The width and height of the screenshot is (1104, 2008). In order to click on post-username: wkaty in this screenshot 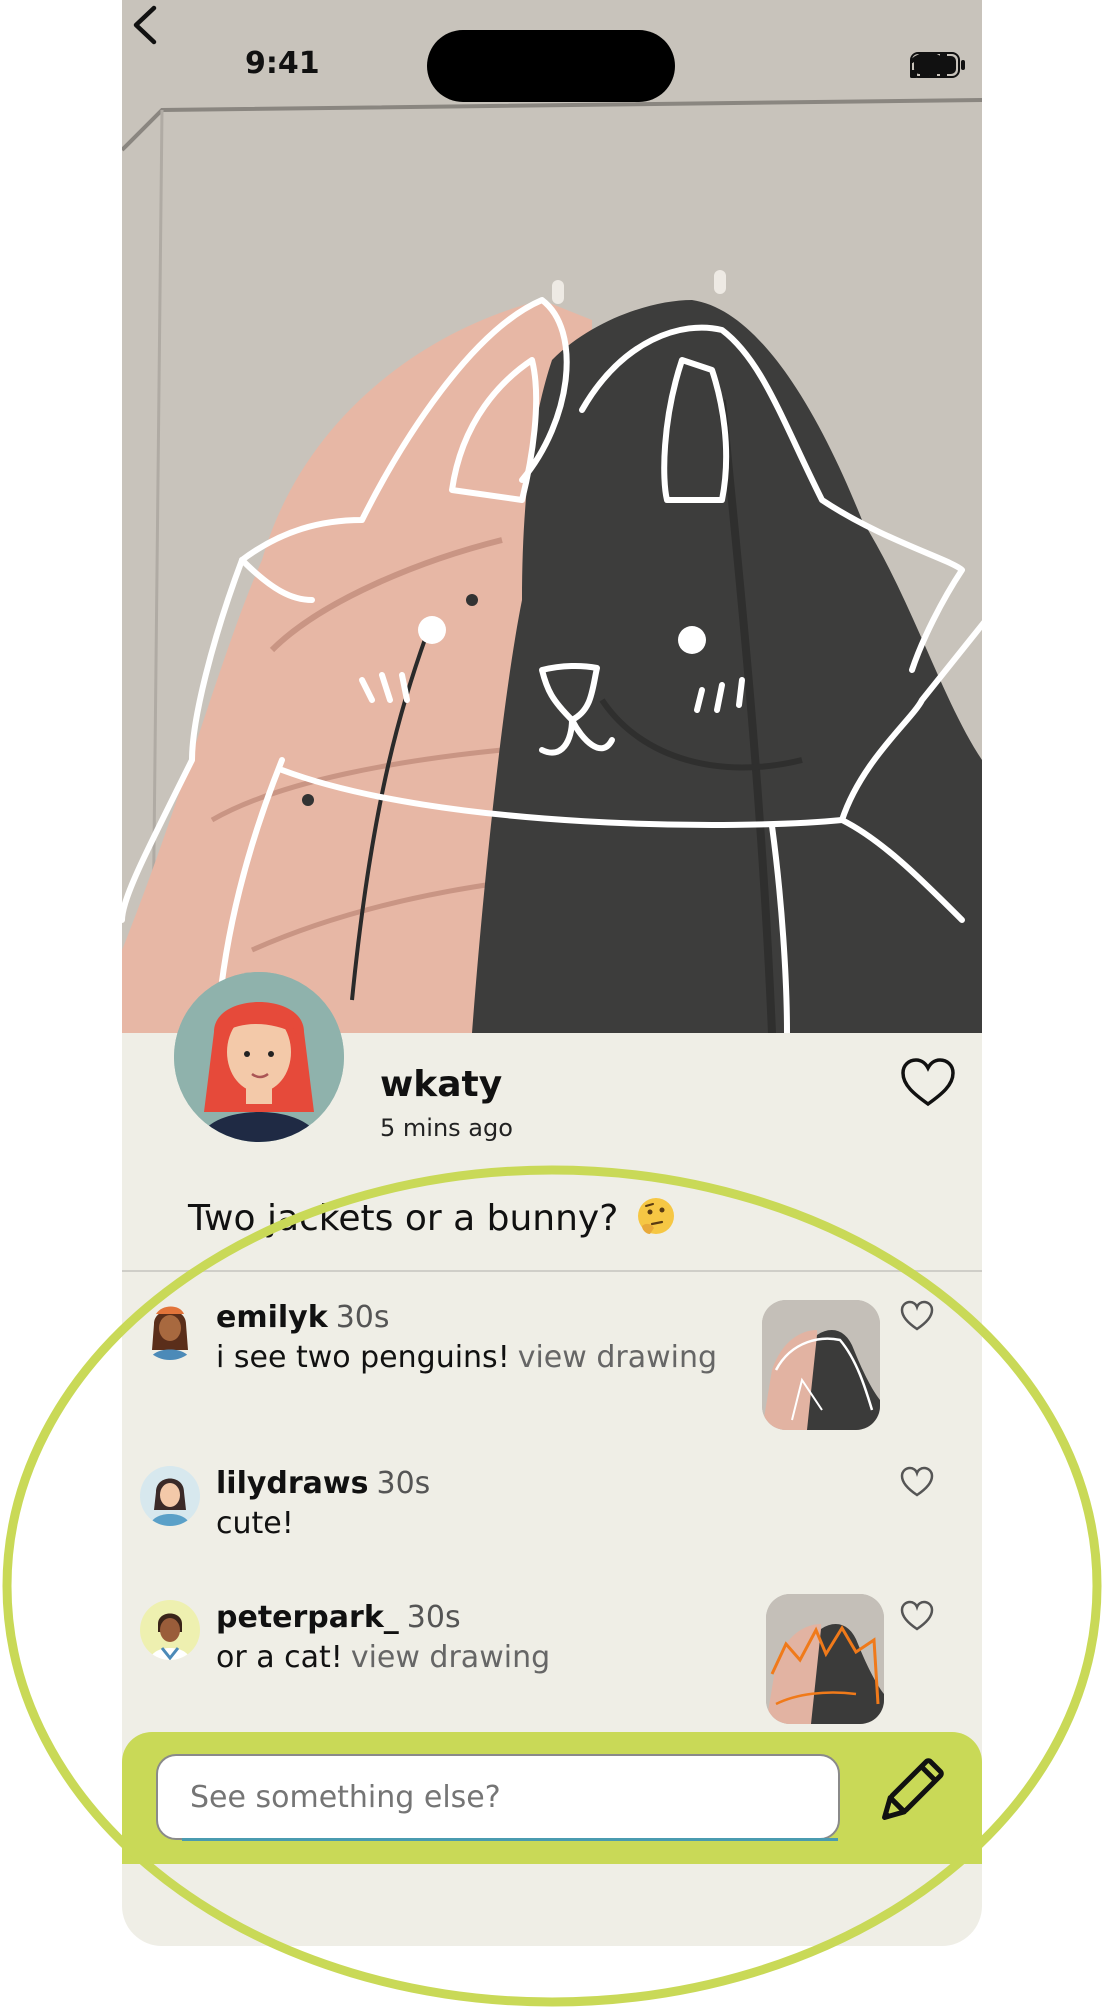, I will do `click(441, 1084)`.